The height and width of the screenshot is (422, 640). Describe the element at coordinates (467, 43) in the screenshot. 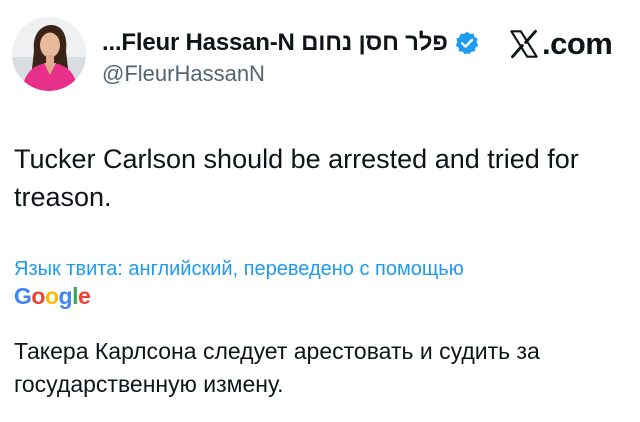

I see `verified-badge-icon` at that location.